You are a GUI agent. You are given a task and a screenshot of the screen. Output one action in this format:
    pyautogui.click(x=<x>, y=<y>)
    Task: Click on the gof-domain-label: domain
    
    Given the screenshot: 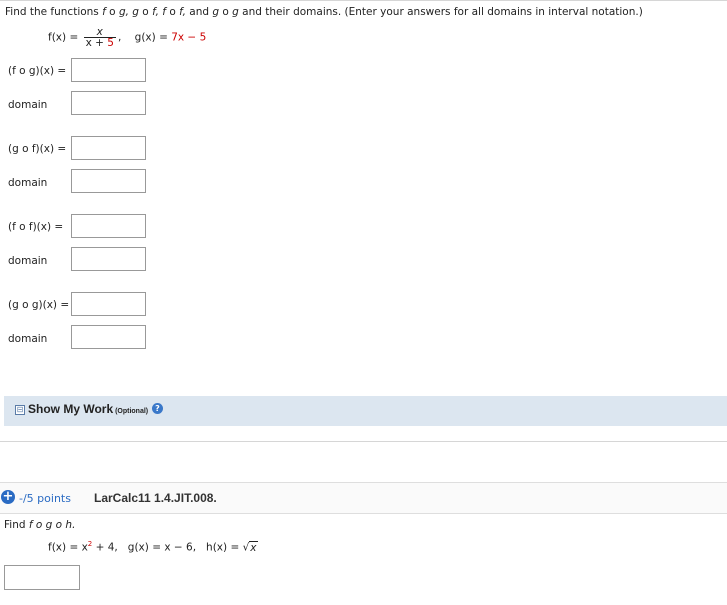 What is the action you would take?
    pyautogui.click(x=28, y=183)
    